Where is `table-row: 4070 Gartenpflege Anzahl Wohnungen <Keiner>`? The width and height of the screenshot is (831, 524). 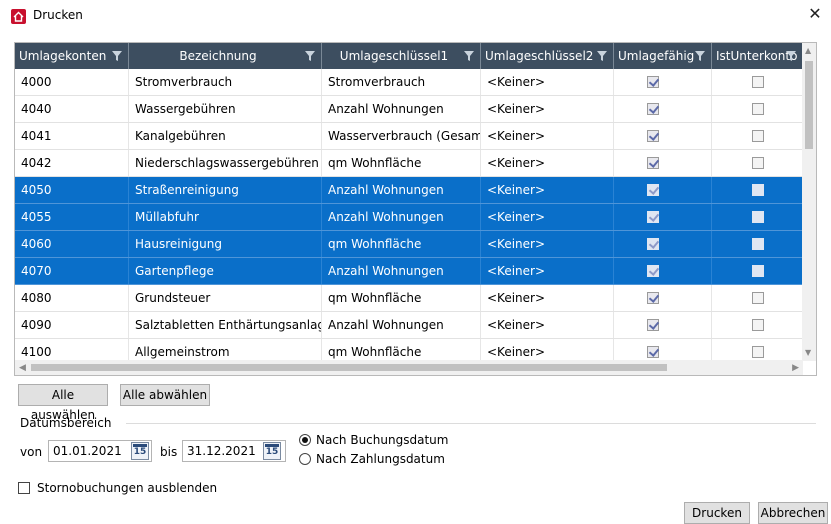
table-row: 4070 Gartenpflege Anzahl Wohnungen <Keiner> is located at coordinates (409, 271).